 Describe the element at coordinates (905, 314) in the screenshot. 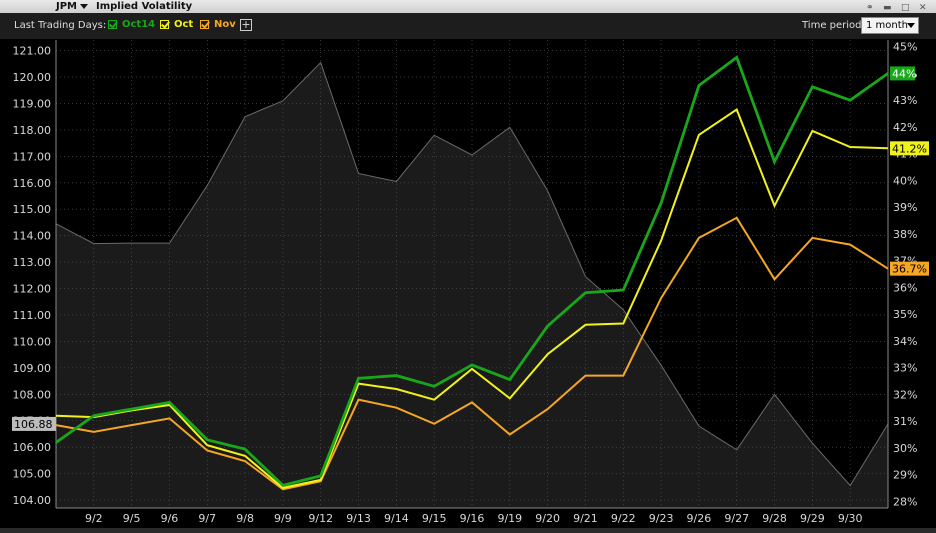

I see `right-tick-label: 35%` at that location.